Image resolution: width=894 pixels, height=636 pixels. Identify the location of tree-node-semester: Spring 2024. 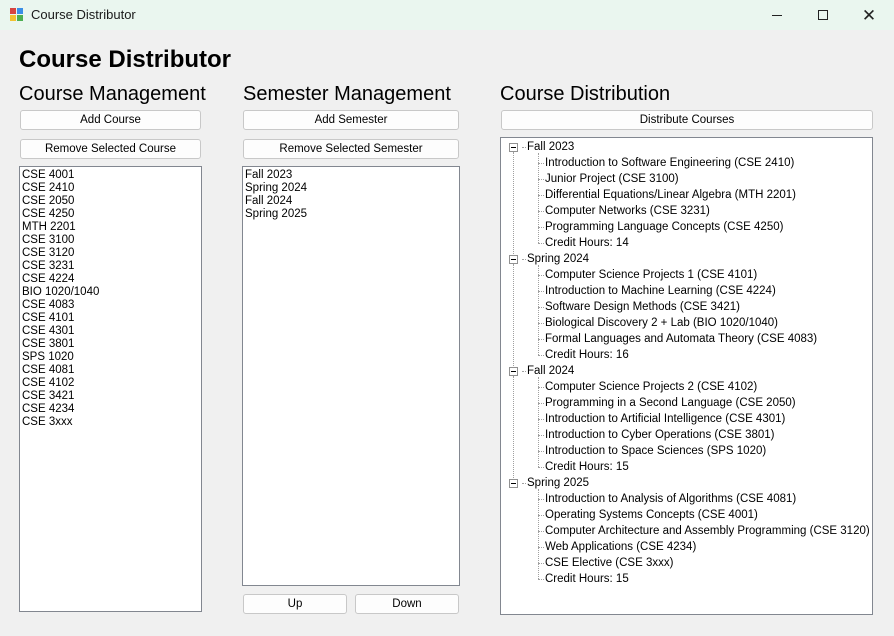
(549, 259).